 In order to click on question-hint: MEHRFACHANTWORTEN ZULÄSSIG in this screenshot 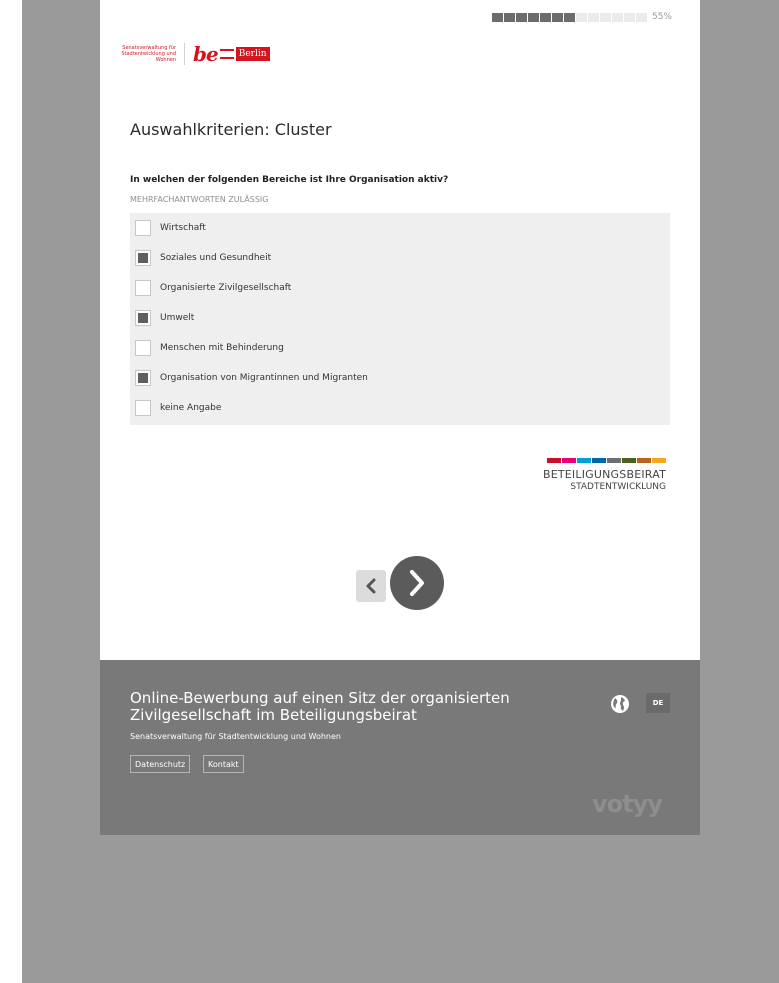, I will do `click(199, 199)`.